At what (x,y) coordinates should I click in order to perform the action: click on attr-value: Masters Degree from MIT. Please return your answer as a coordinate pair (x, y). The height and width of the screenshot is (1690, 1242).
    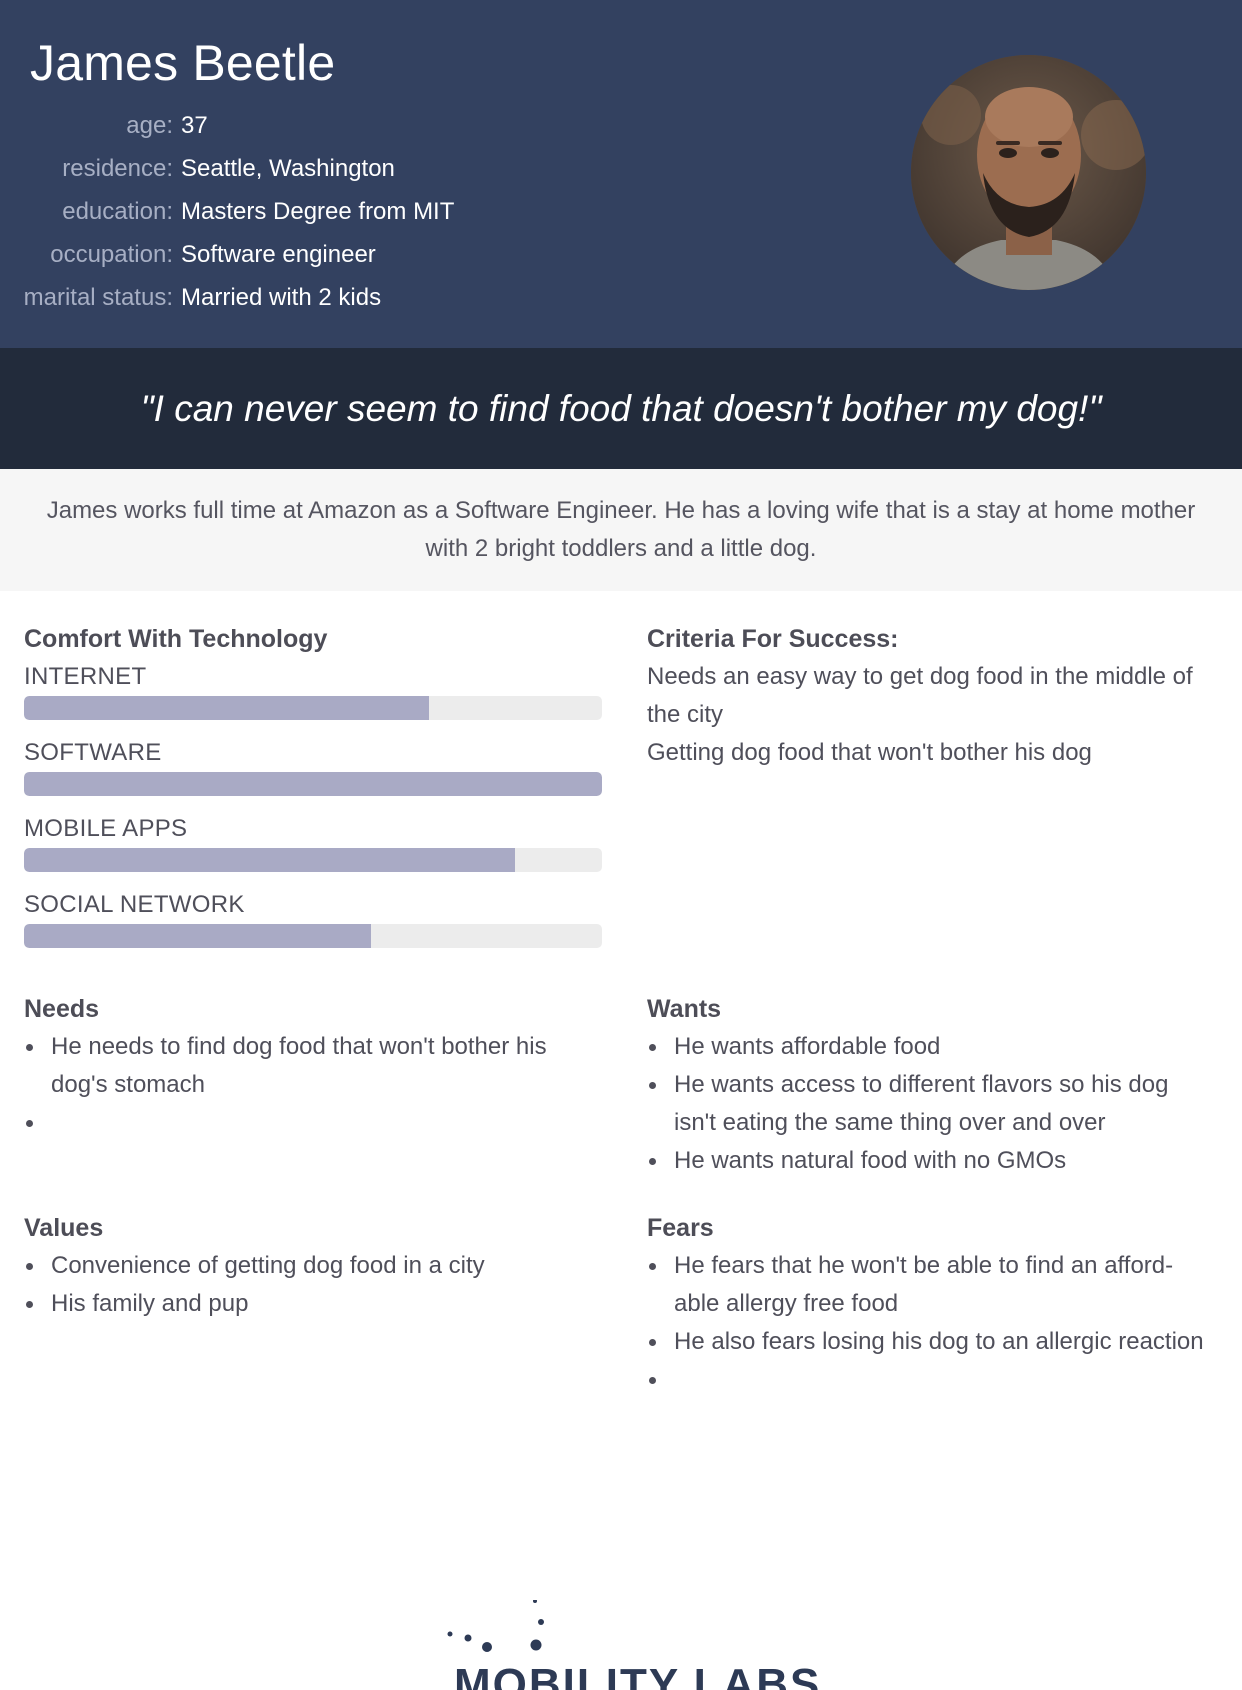
    Looking at the image, I should click on (318, 211).